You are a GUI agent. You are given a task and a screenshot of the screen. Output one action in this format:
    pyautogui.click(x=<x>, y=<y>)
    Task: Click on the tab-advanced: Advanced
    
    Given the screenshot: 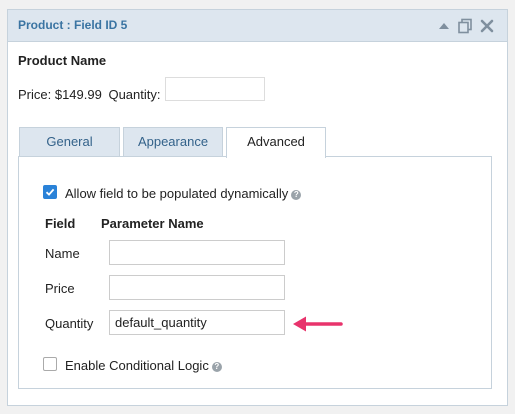 What is the action you would take?
    pyautogui.click(x=276, y=142)
    